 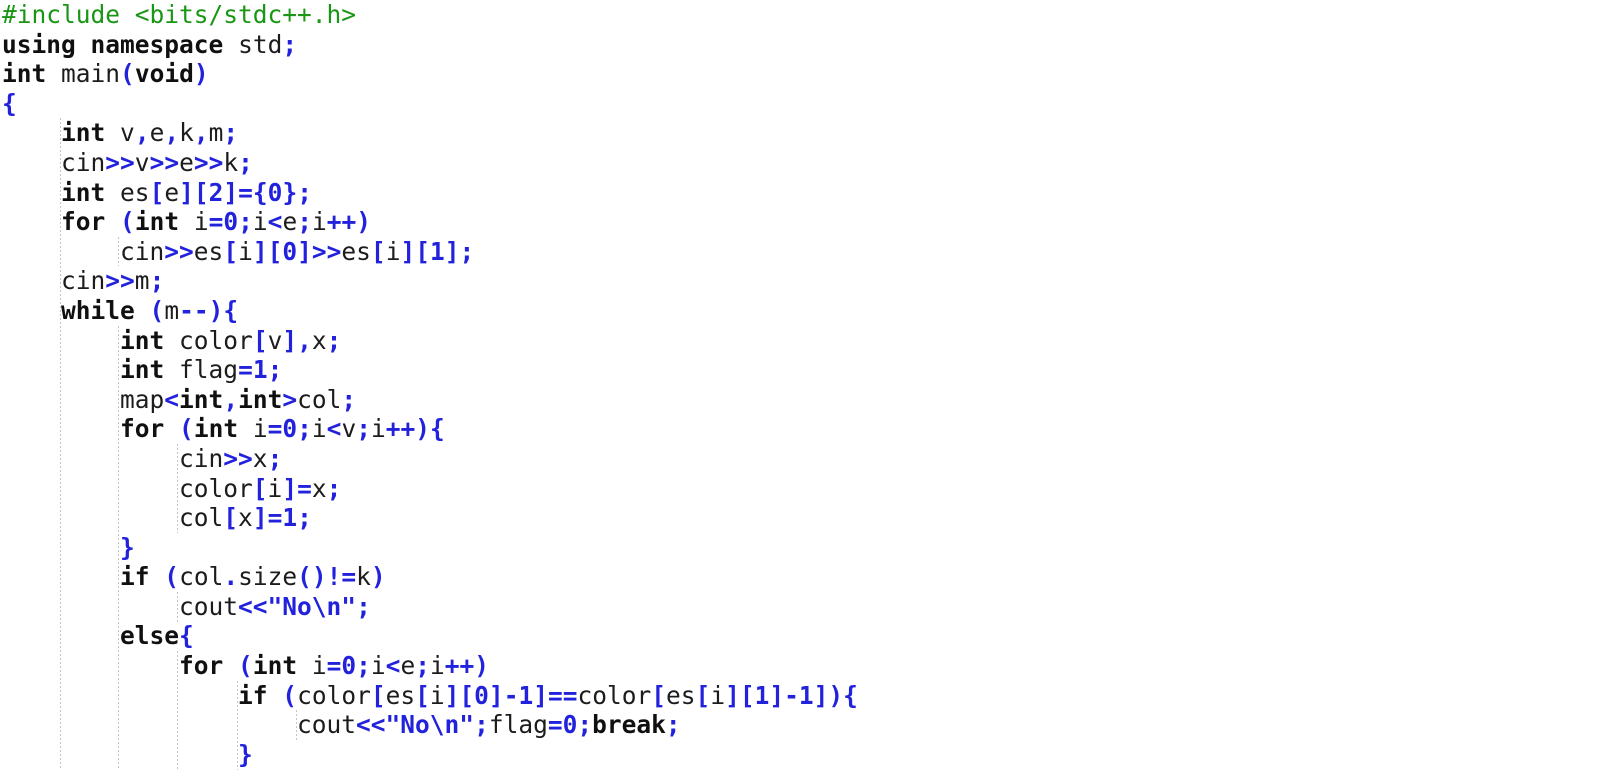 What do you see at coordinates (231, 577) in the screenshot?
I see `code-token: .` at bounding box center [231, 577].